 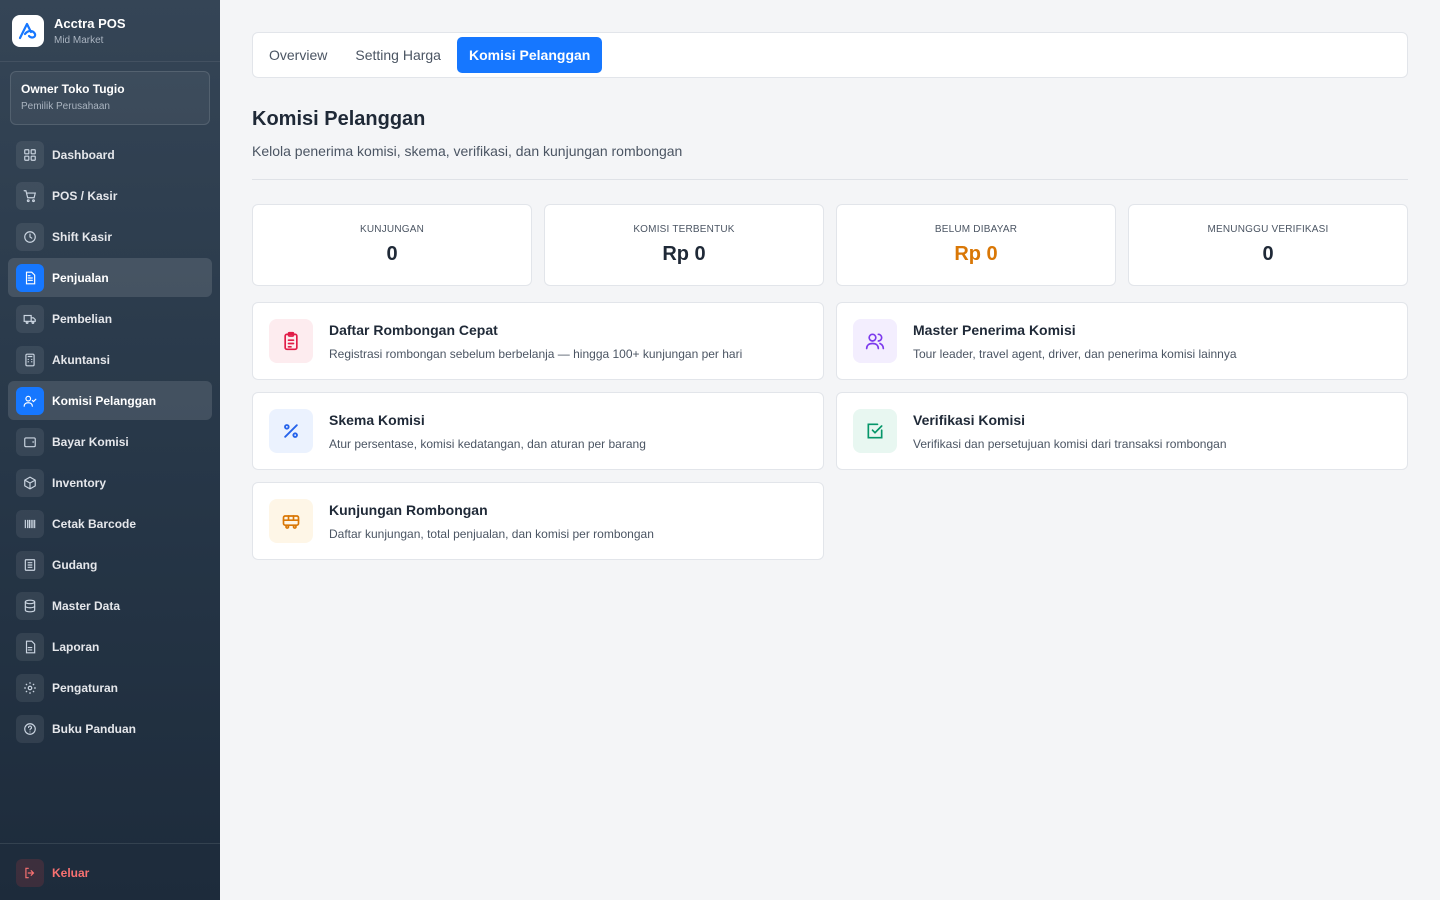 What do you see at coordinates (85, 687) in the screenshot?
I see `sidebar-item-label: Pengaturan` at bounding box center [85, 687].